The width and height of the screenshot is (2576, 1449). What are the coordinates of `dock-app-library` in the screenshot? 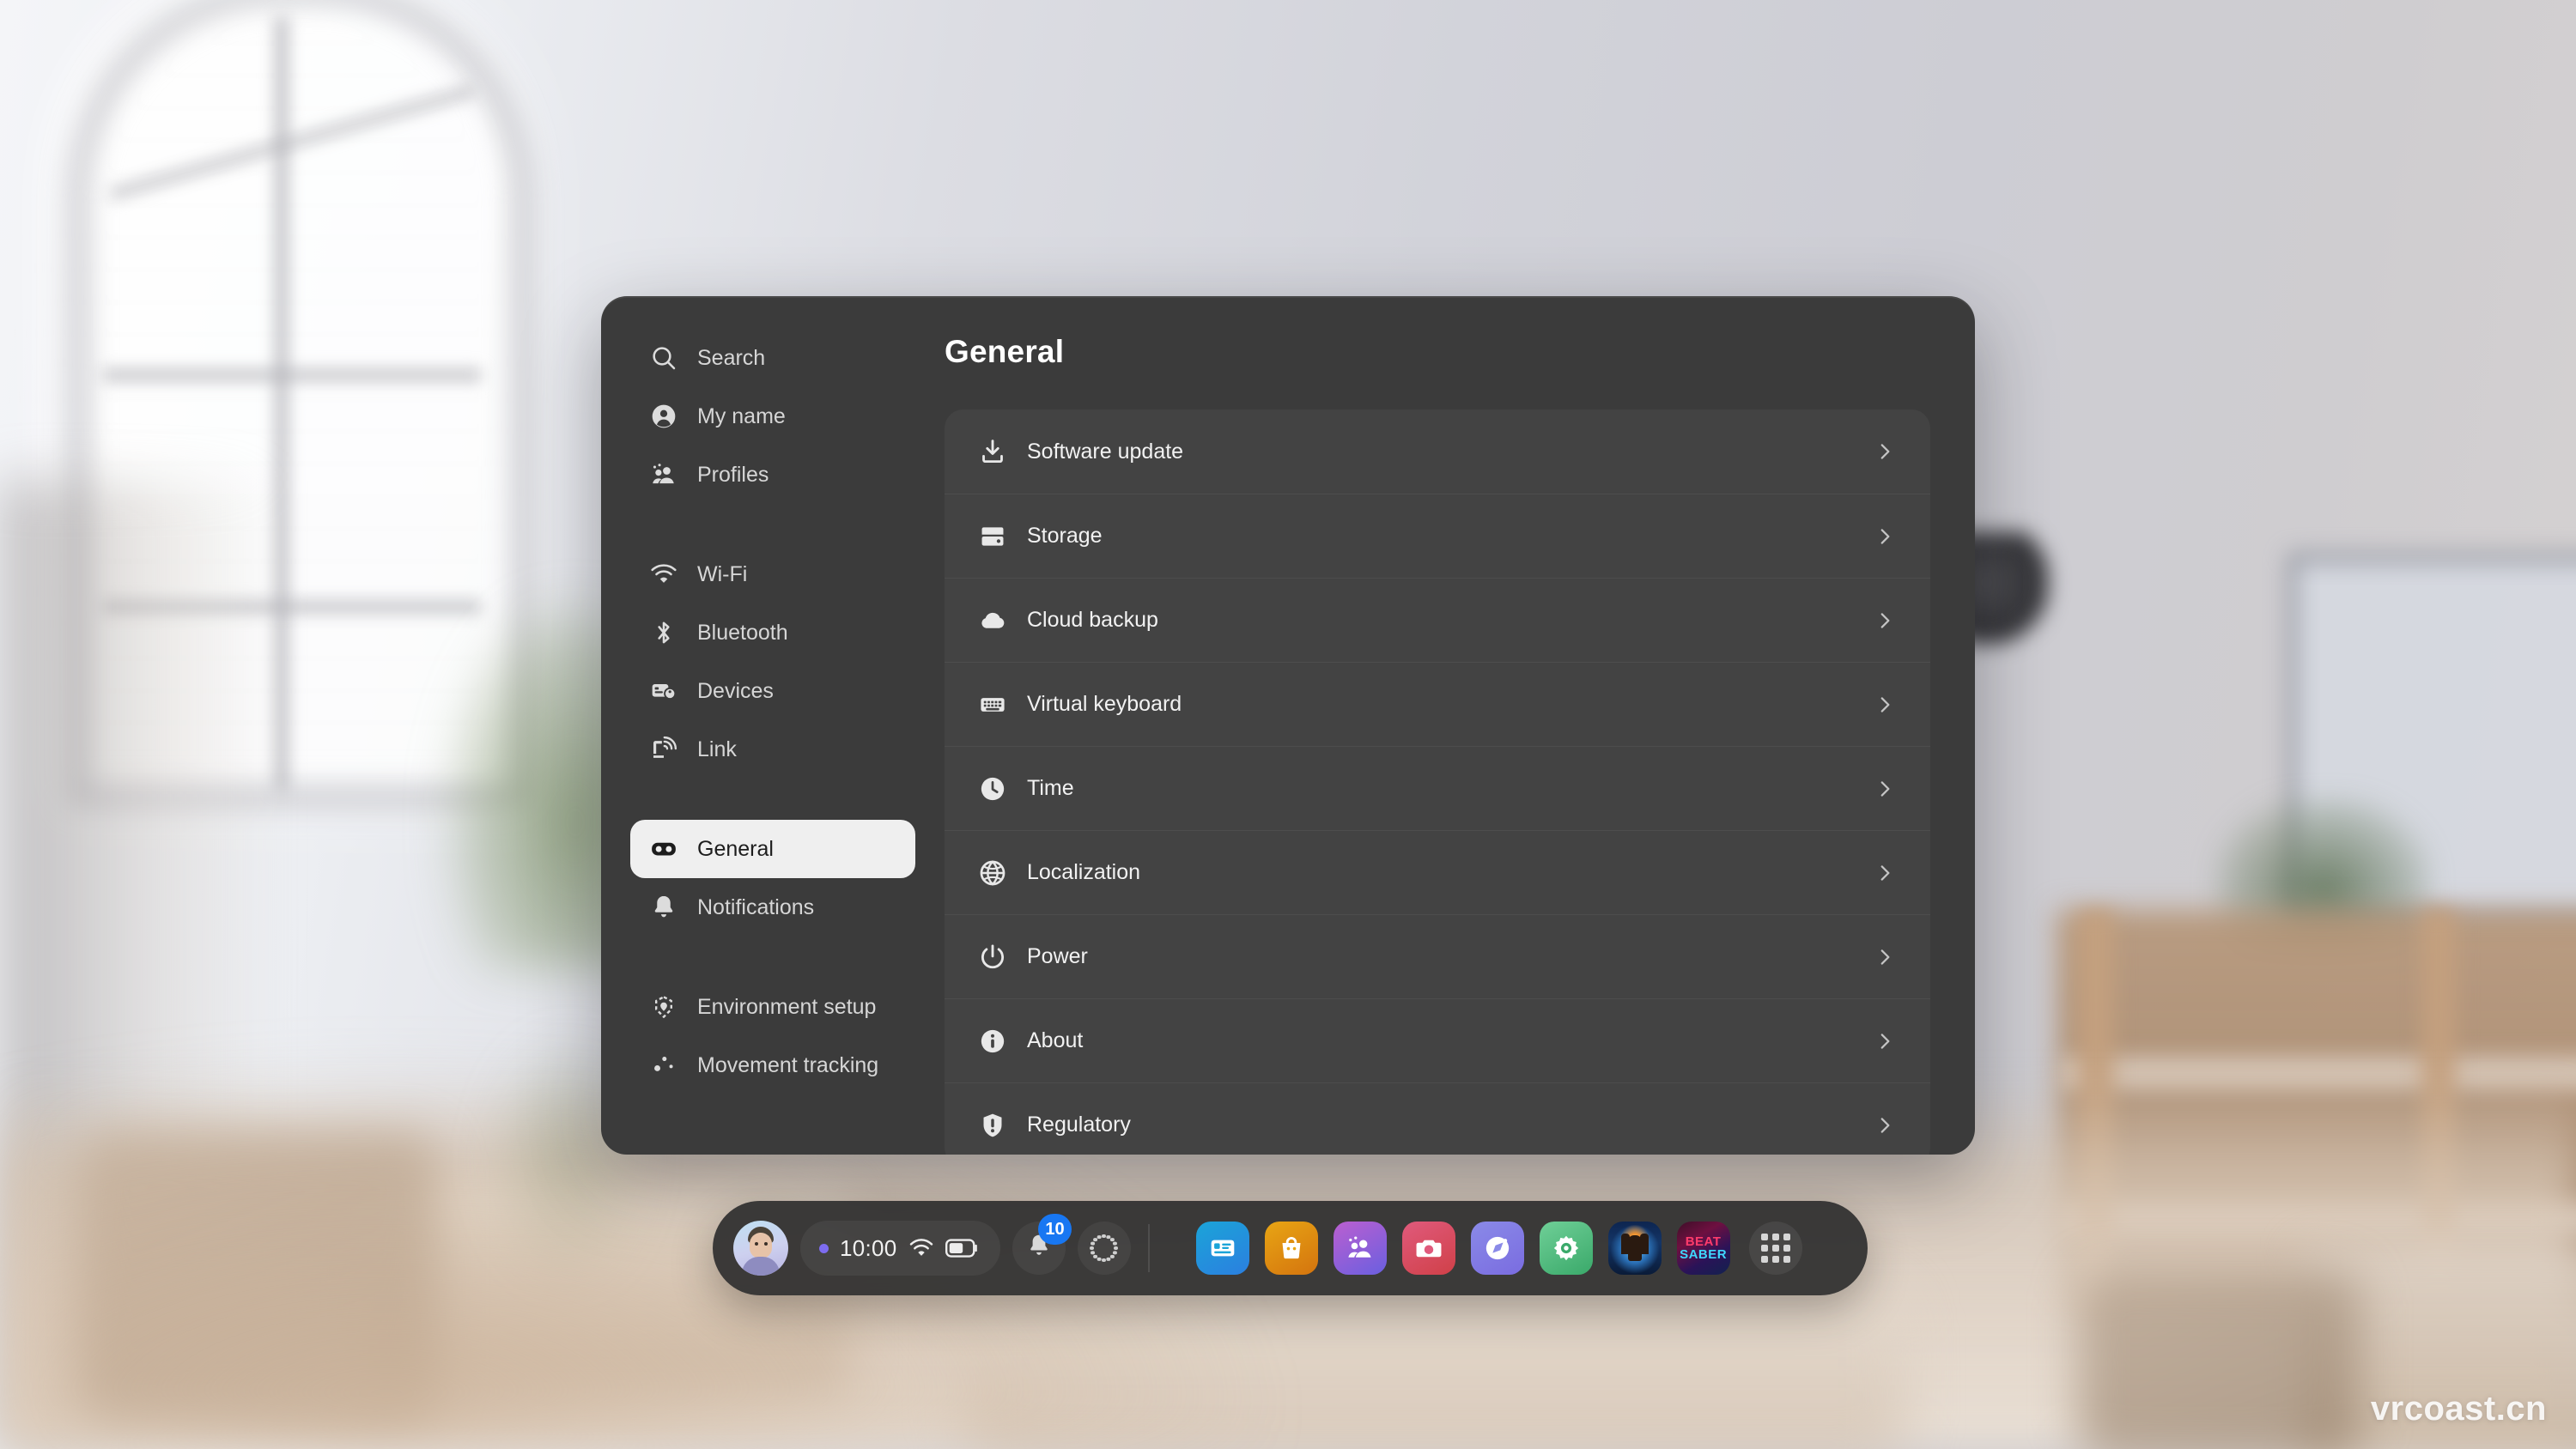 It's located at (1222, 1248).